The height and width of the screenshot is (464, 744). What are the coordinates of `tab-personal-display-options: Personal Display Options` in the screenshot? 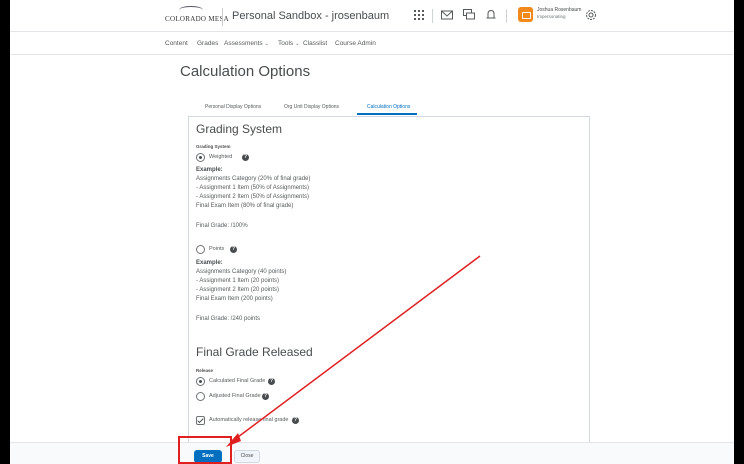 It's located at (233, 107).